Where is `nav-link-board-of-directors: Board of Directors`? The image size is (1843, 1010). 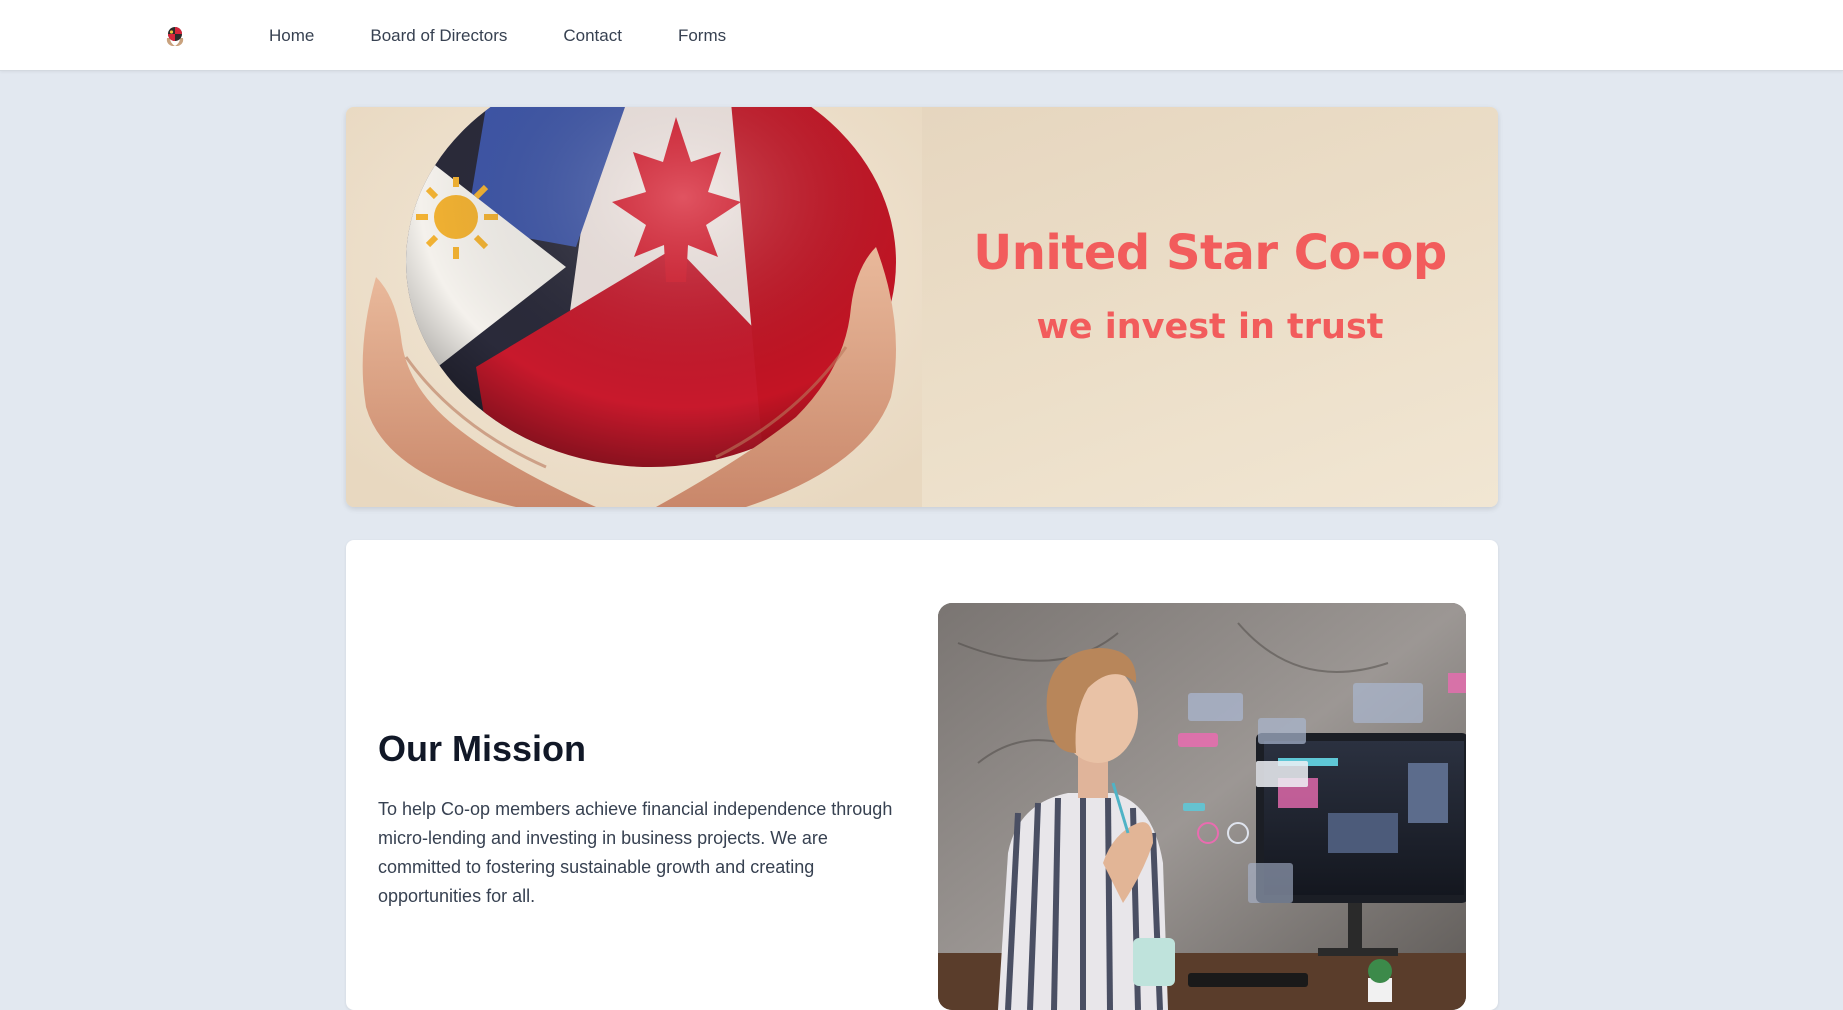 nav-link-board-of-directors: Board of Directors is located at coordinates (438, 36).